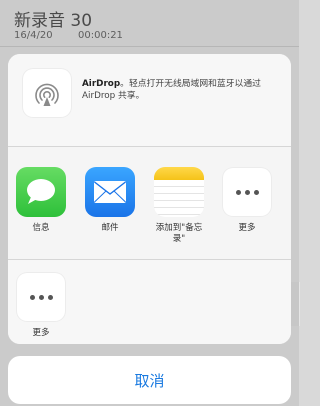 The width and height of the screenshot is (320, 406). I want to click on share-app-notes: 添加到"备忘录", so click(179, 206).